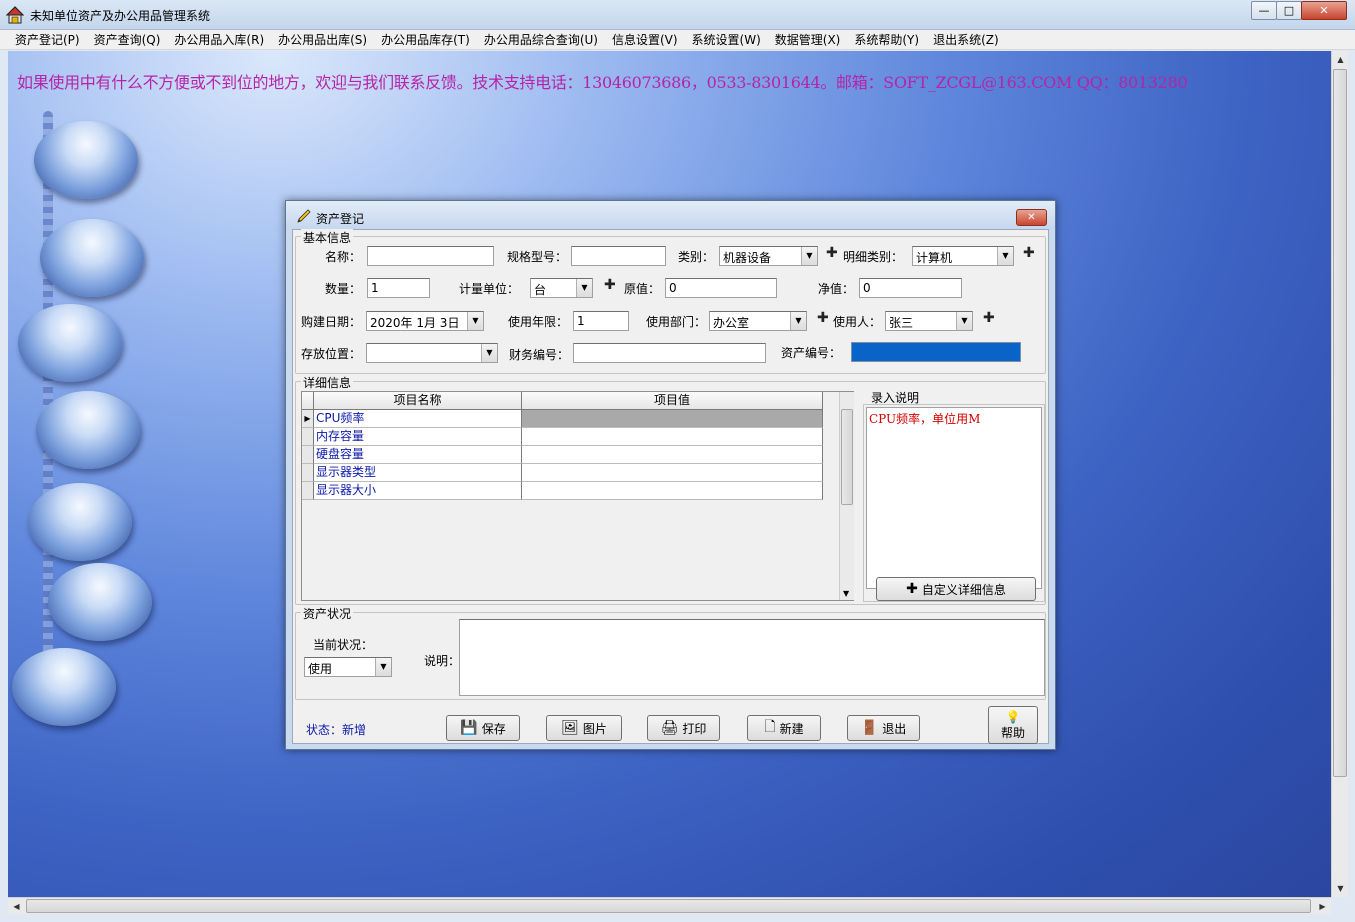 This screenshot has height=922, width=1355. I want to click on years-label: 使用年限：, so click(538, 322).